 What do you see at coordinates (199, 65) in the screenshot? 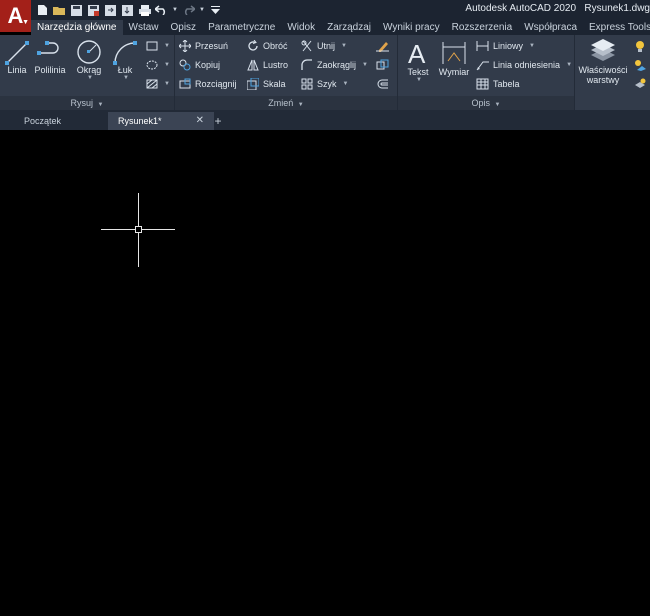
I see `copy-button: Kopiuj` at bounding box center [199, 65].